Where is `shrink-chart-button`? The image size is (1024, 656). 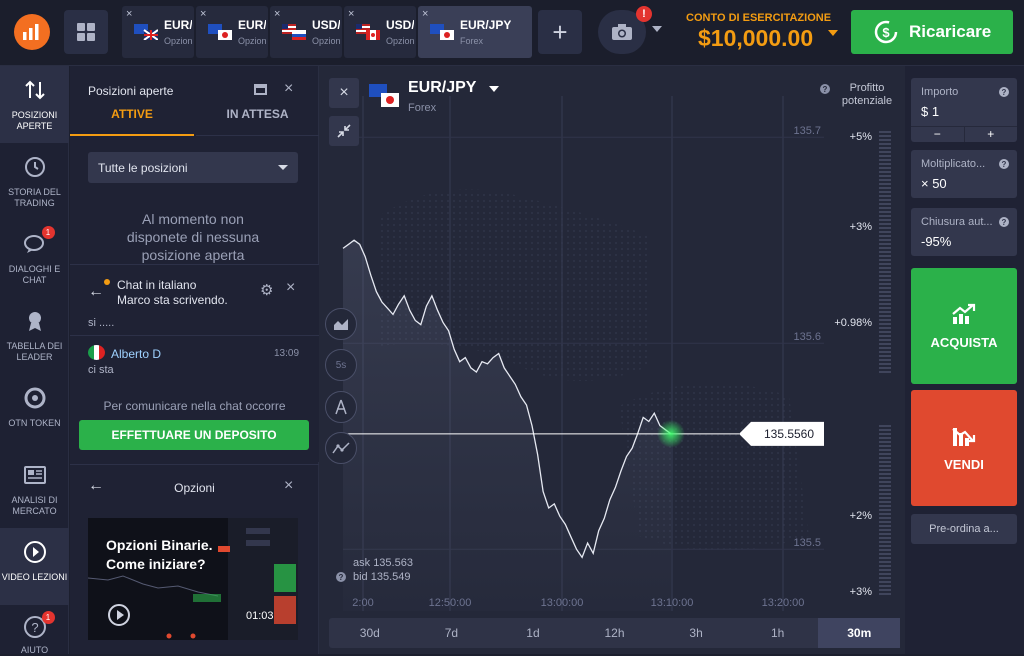
shrink-chart-button is located at coordinates (344, 131).